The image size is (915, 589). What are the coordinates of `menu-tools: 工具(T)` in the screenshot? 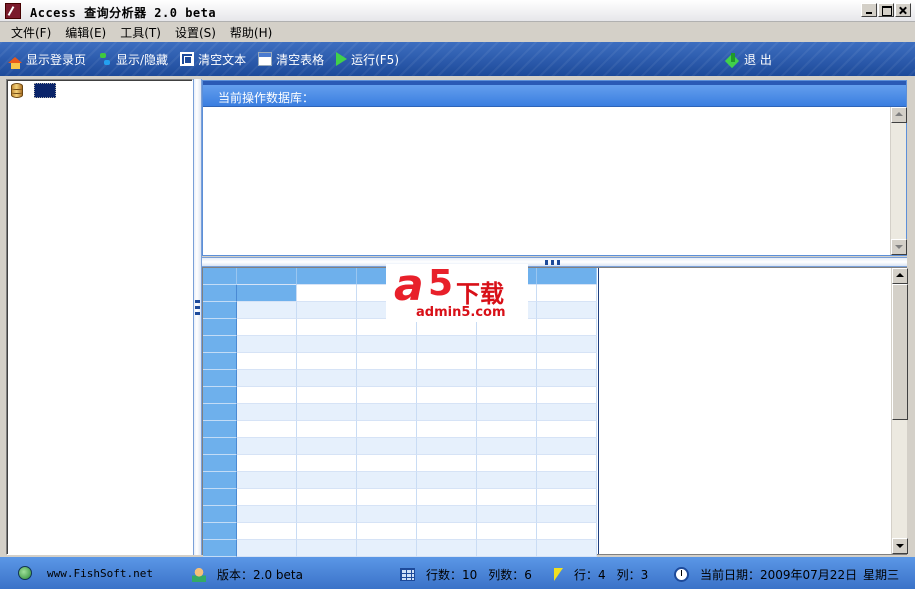 It's located at (140, 32).